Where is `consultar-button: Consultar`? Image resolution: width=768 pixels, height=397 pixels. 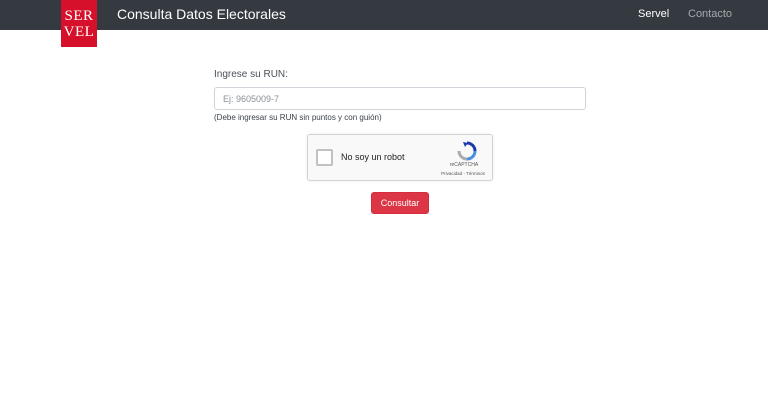
consultar-button: Consultar is located at coordinates (400, 203).